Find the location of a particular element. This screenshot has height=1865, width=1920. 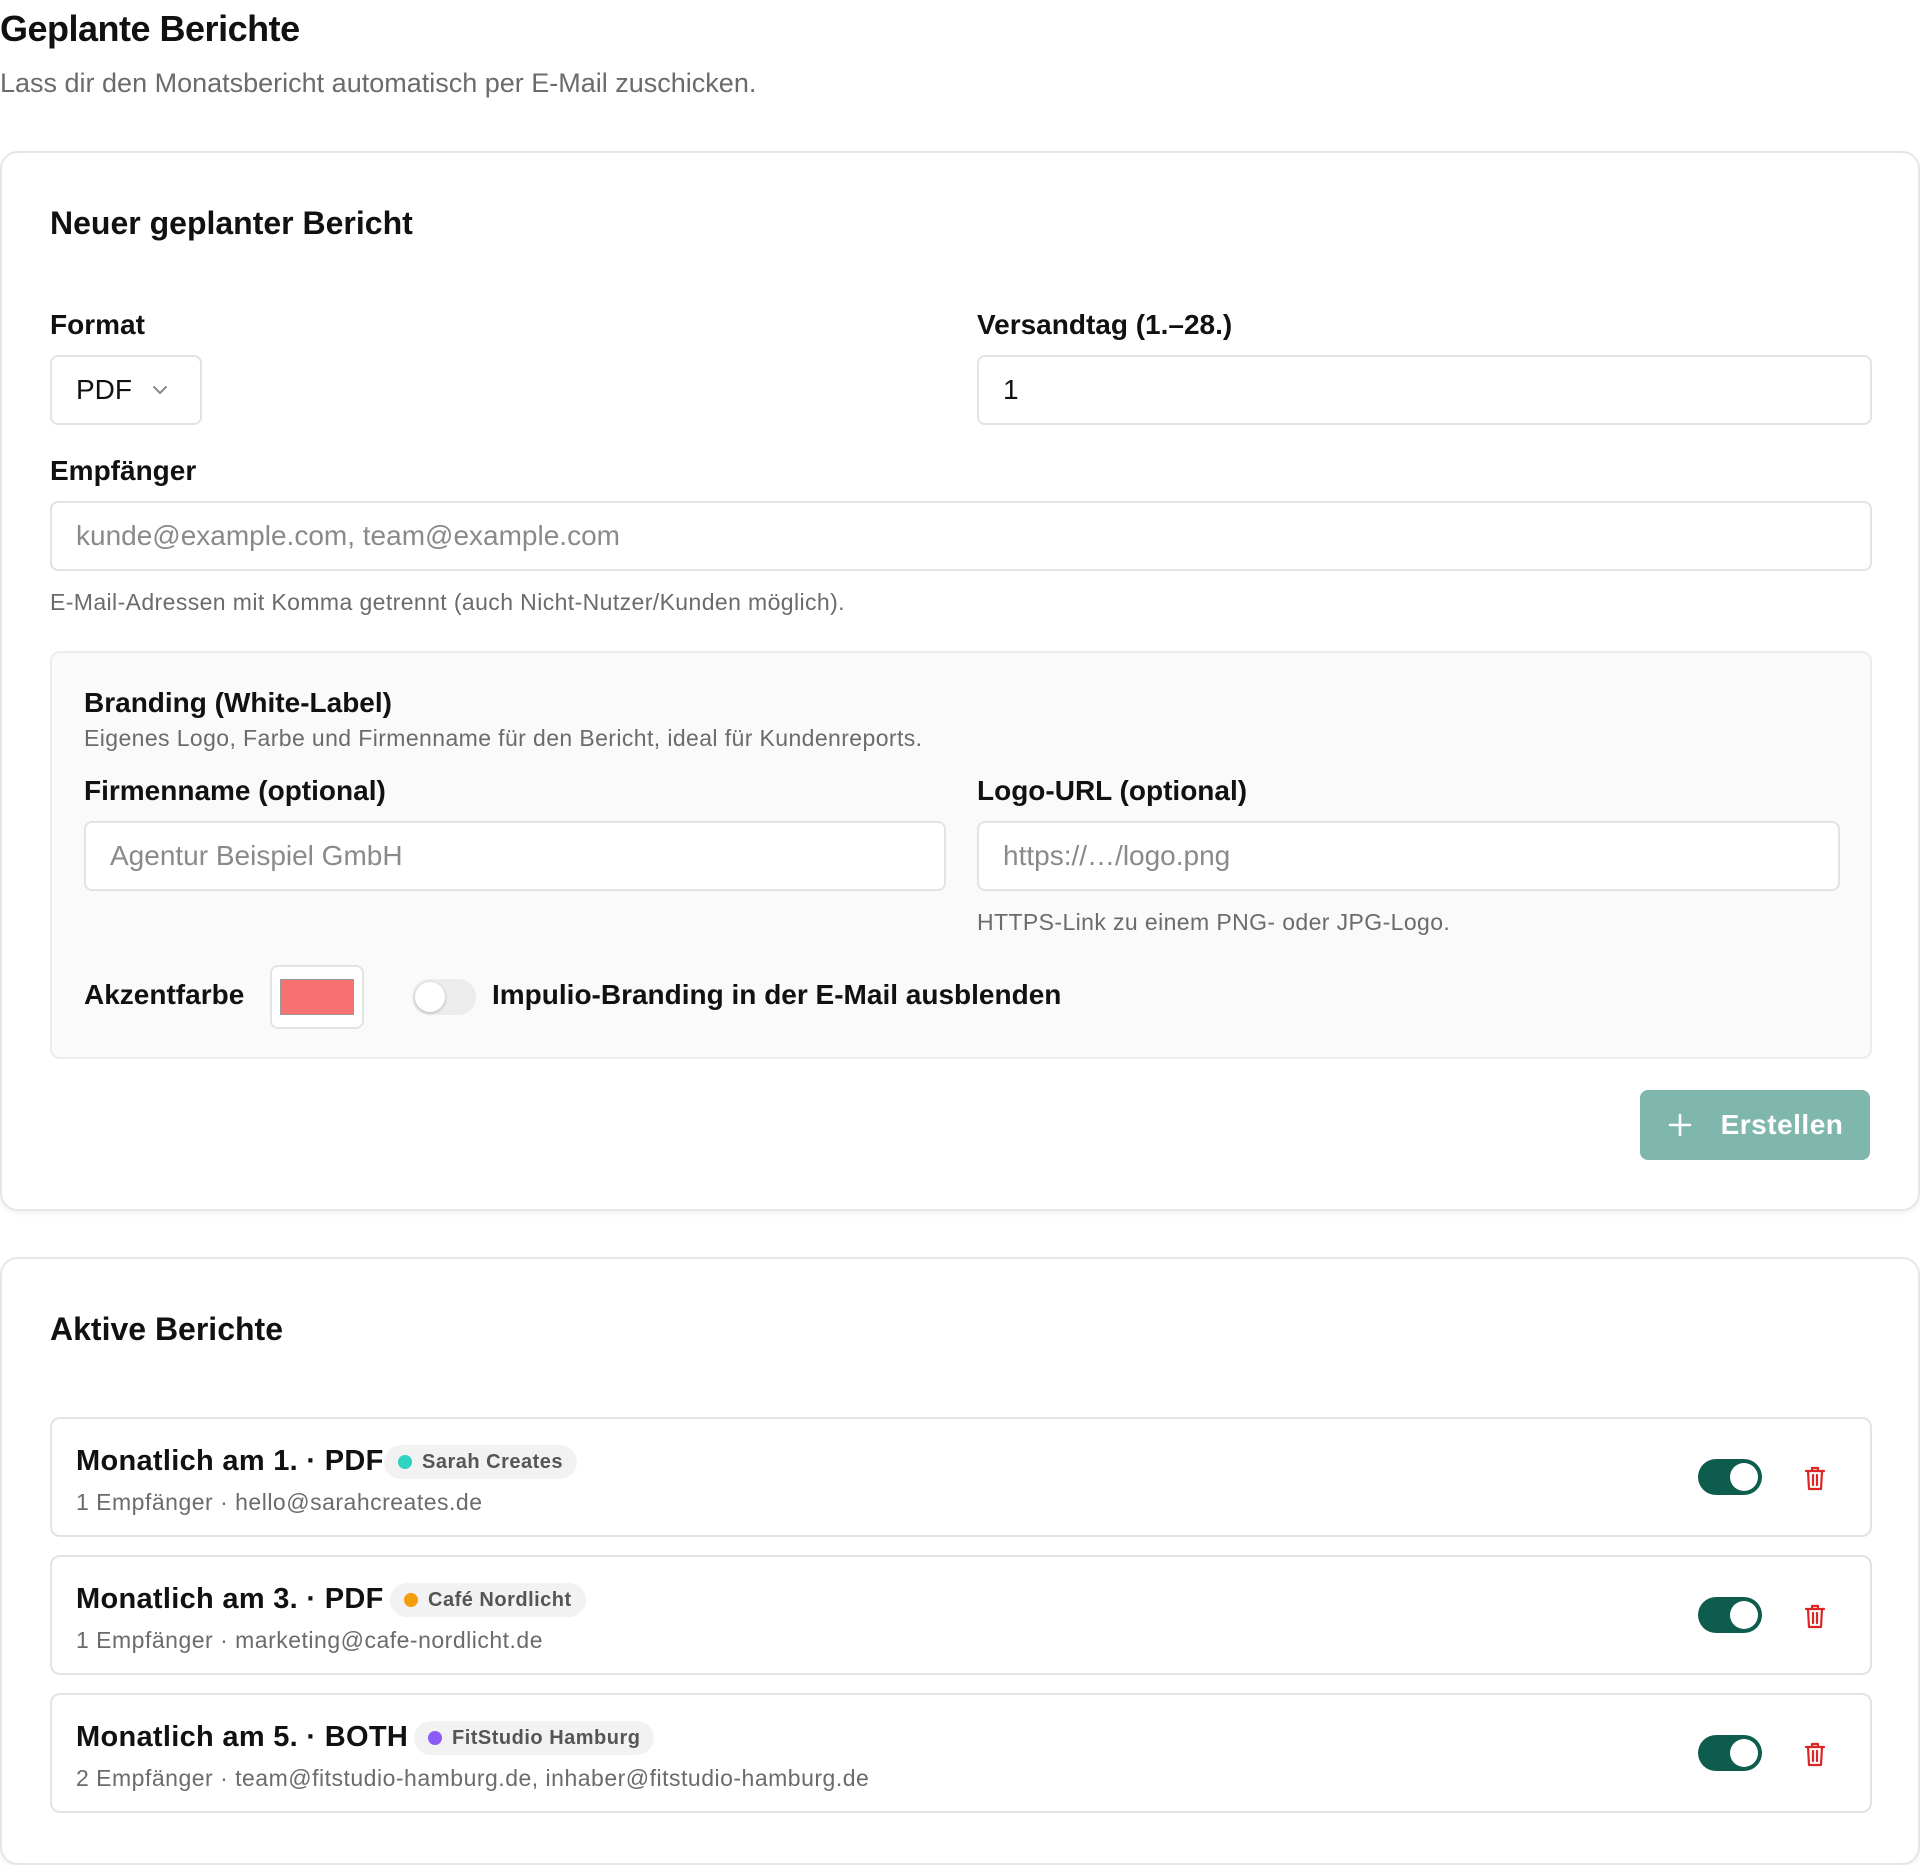

logo-url-input is located at coordinates (1408, 856).